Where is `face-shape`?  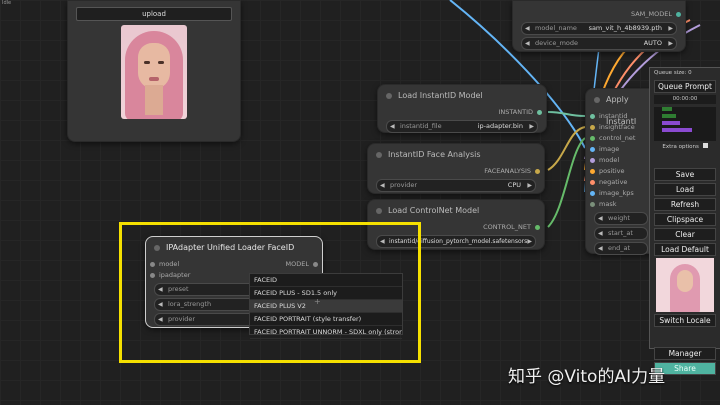
face-shape is located at coordinates (154, 66).